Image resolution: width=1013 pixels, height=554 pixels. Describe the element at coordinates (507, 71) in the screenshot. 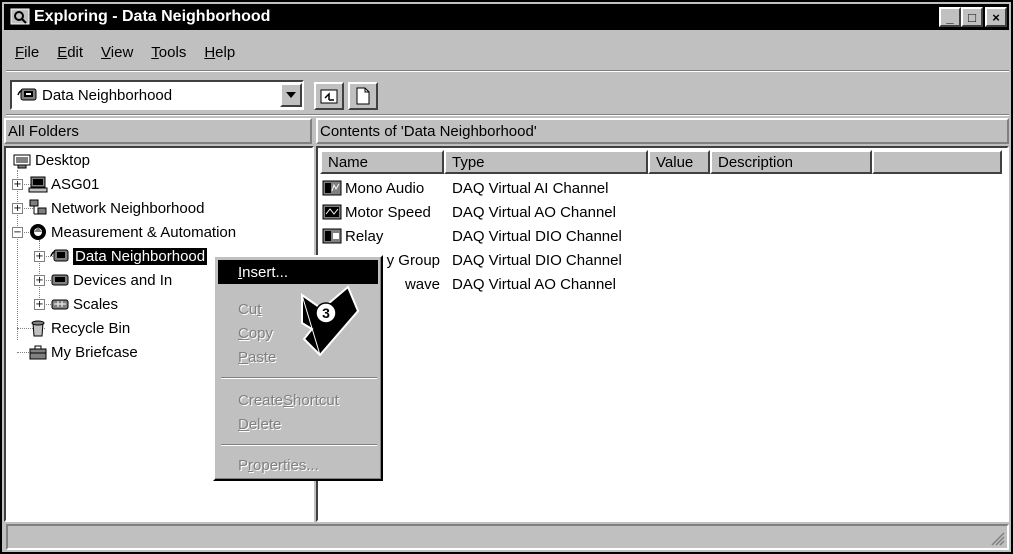

I see `menu-separator` at that location.